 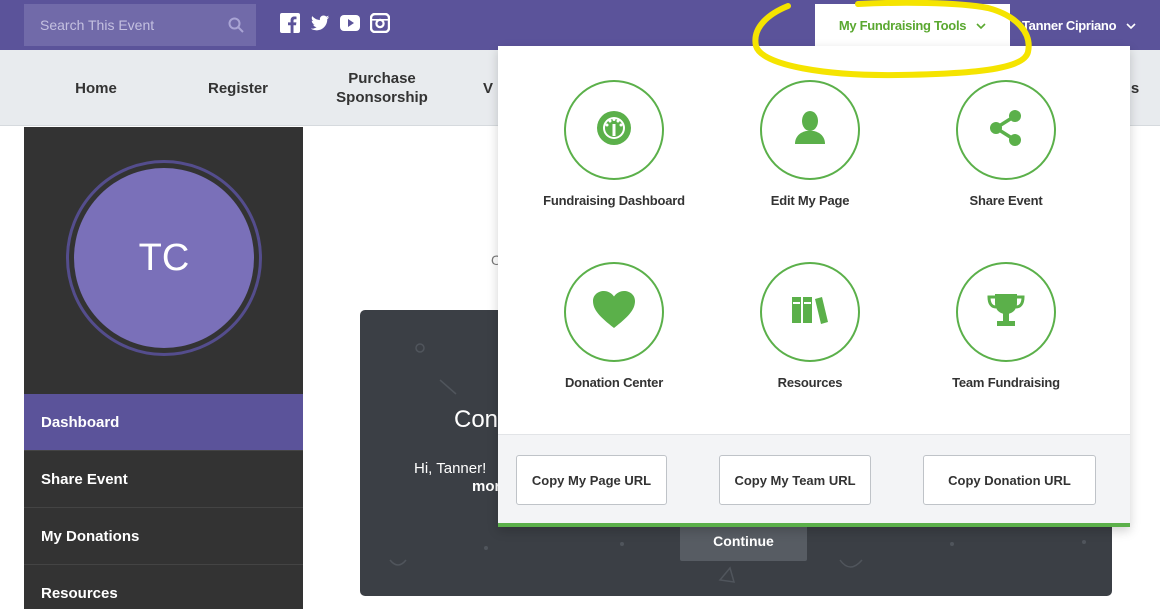 I want to click on social-links, so click(x=335, y=23).